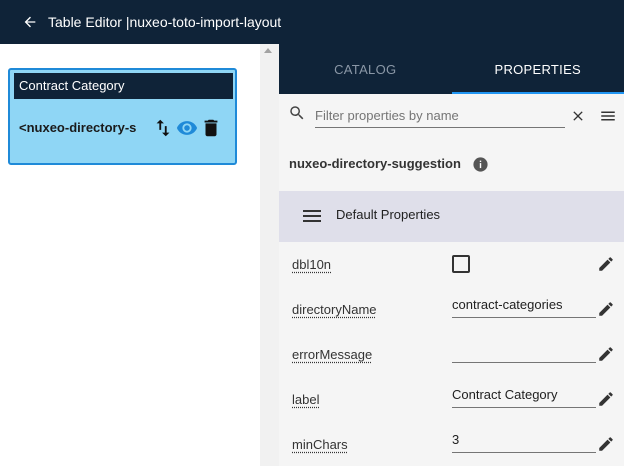 The image size is (624, 466). What do you see at coordinates (537, 69) in the screenshot?
I see `tab-properties: PROPERTIES` at bounding box center [537, 69].